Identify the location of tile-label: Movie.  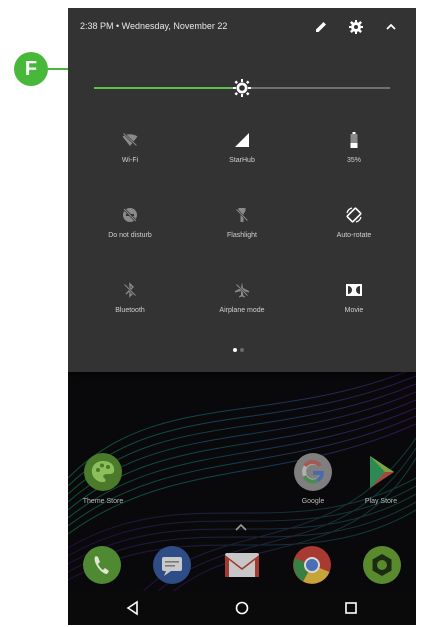
(354, 310).